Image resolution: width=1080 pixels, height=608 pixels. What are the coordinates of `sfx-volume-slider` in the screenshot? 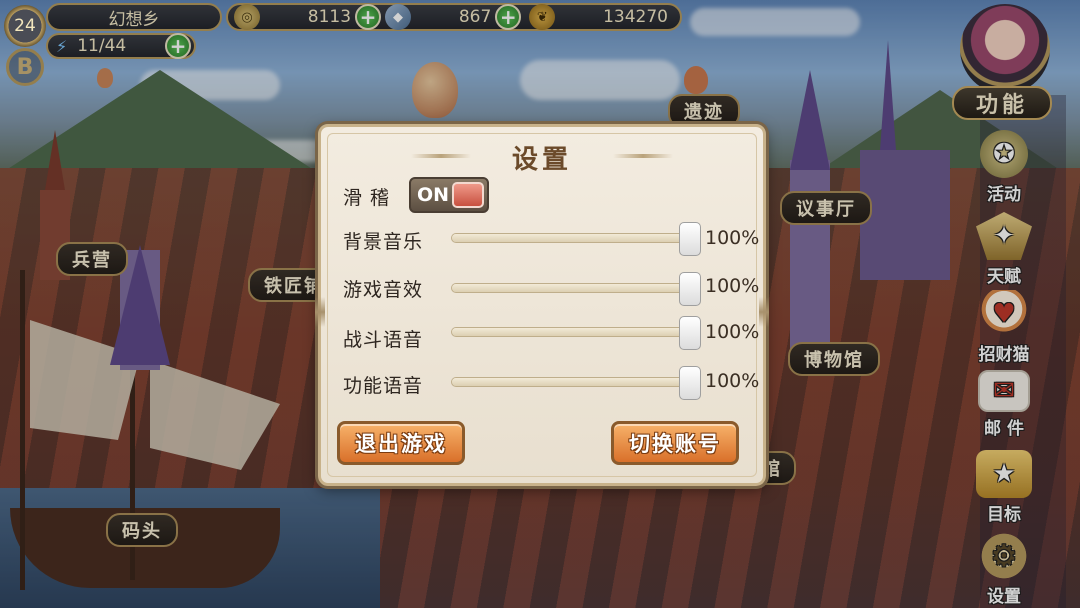 It's located at (576, 289).